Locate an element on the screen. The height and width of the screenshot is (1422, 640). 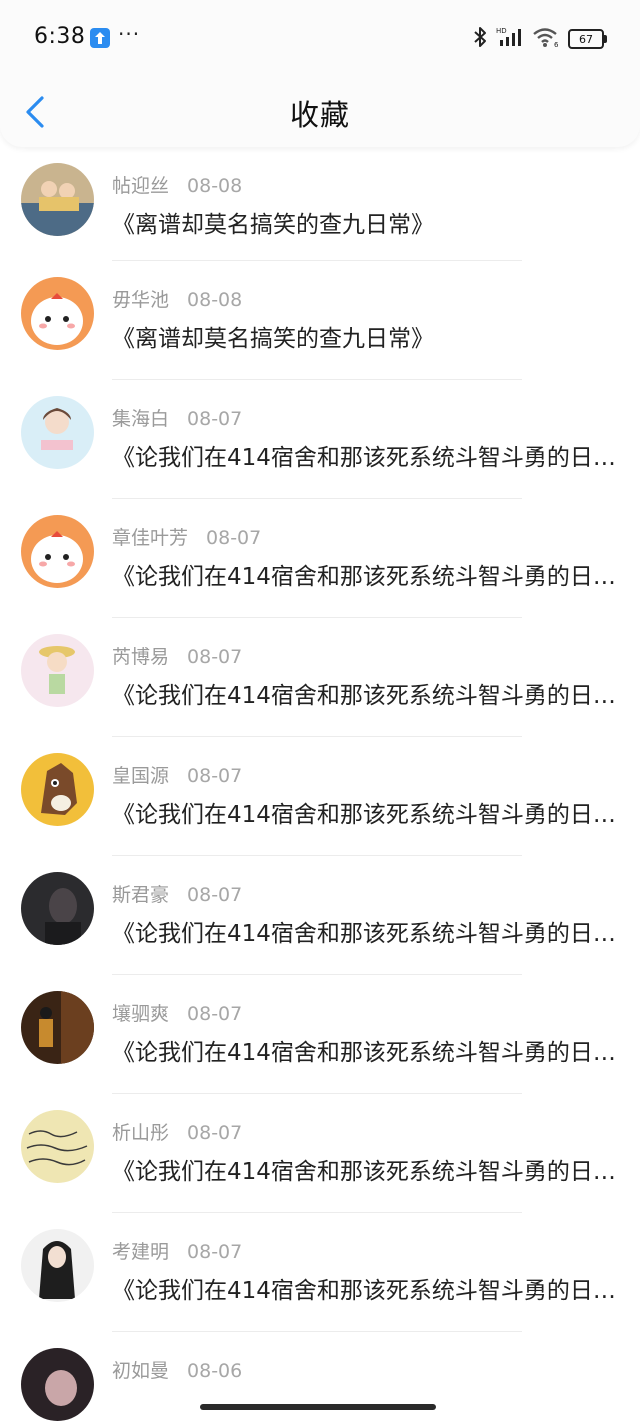
item-meta: 析山彤 08-07 is located at coordinates (177, 1131).